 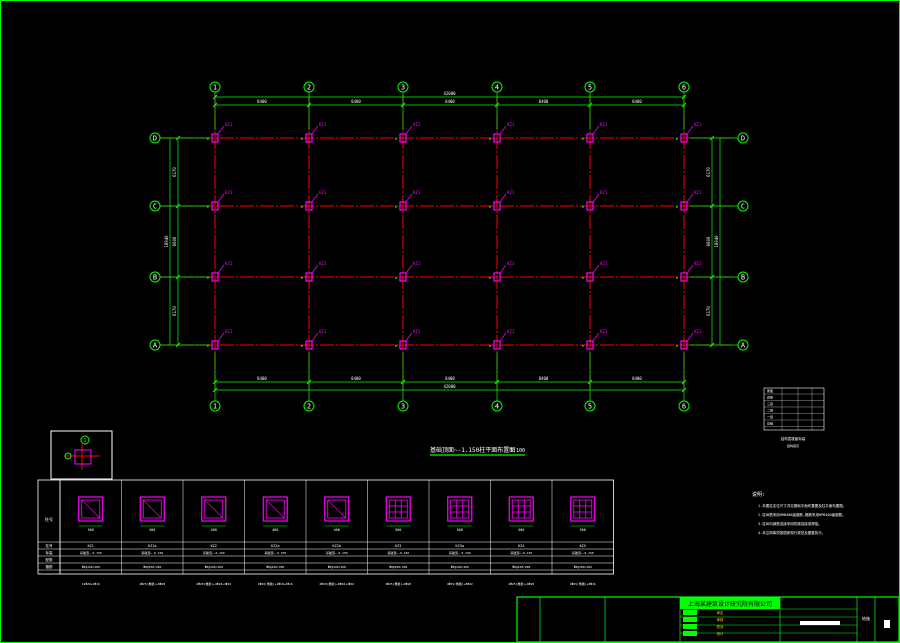 I want to click on notes-heading: 说明:, so click(x=758, y=494).